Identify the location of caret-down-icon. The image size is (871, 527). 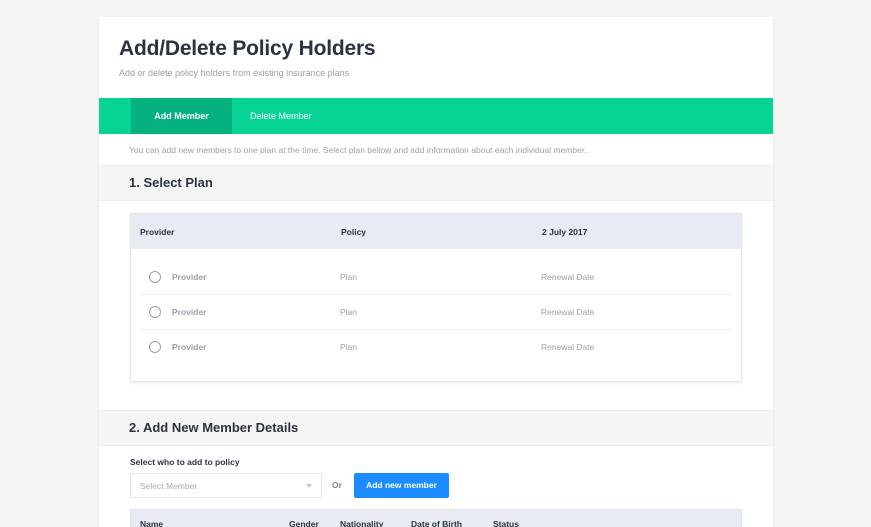
(309, 486).